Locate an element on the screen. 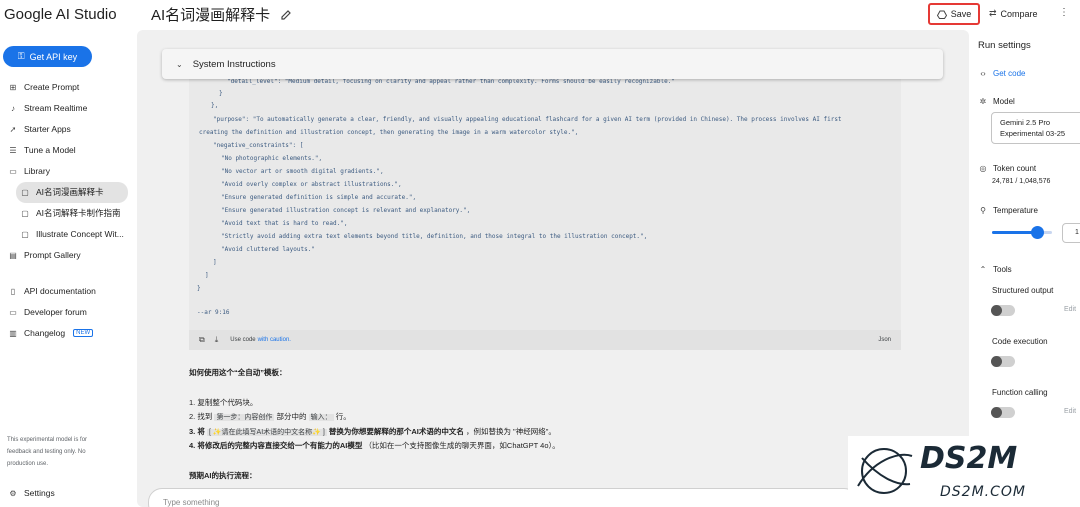 Image resolution: width=1080 pixels, height=507 pixels. save-button-label: Save is located at coordinates (961, 14).